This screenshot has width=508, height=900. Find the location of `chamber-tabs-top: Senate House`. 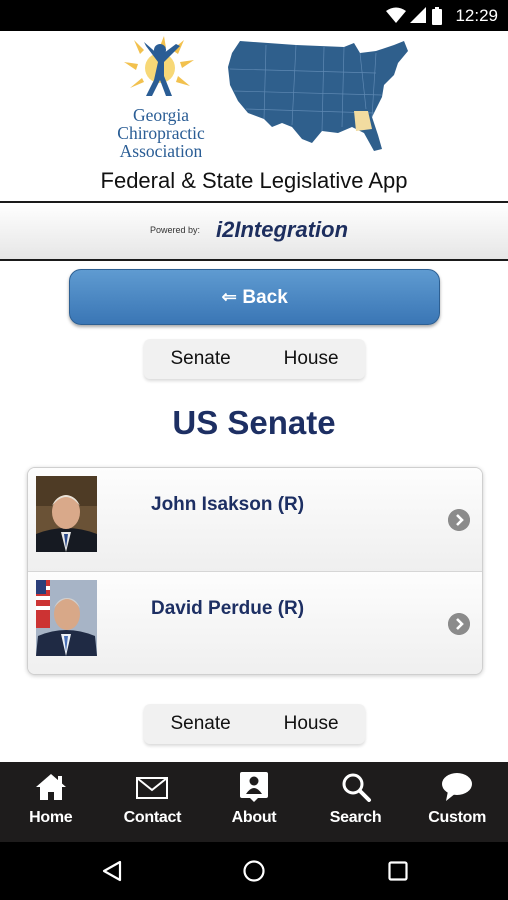

chamber-tabs-top: Senate House is located at coordinates (254, 359).